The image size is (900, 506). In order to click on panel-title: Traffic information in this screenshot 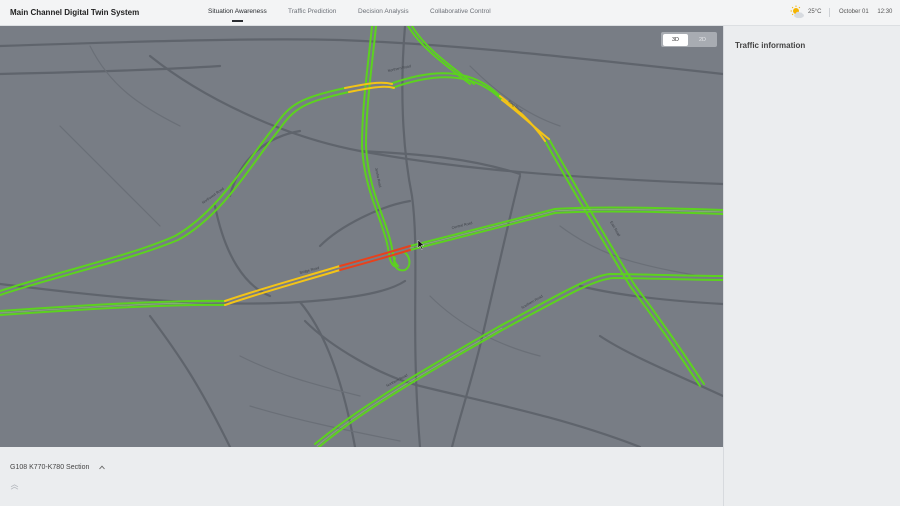, I will do `click(770, 45)`.